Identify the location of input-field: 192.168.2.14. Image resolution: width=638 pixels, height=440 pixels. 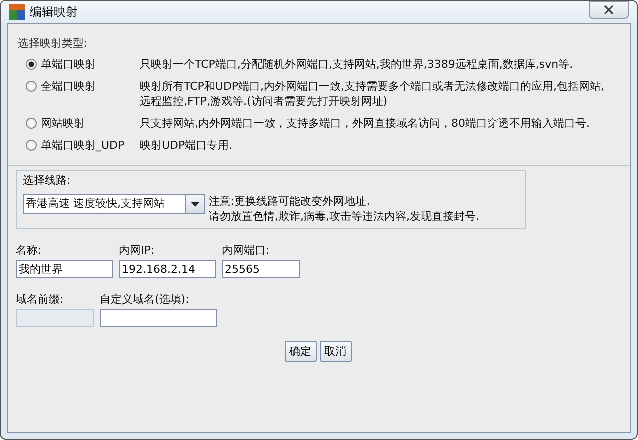
(167, 269).